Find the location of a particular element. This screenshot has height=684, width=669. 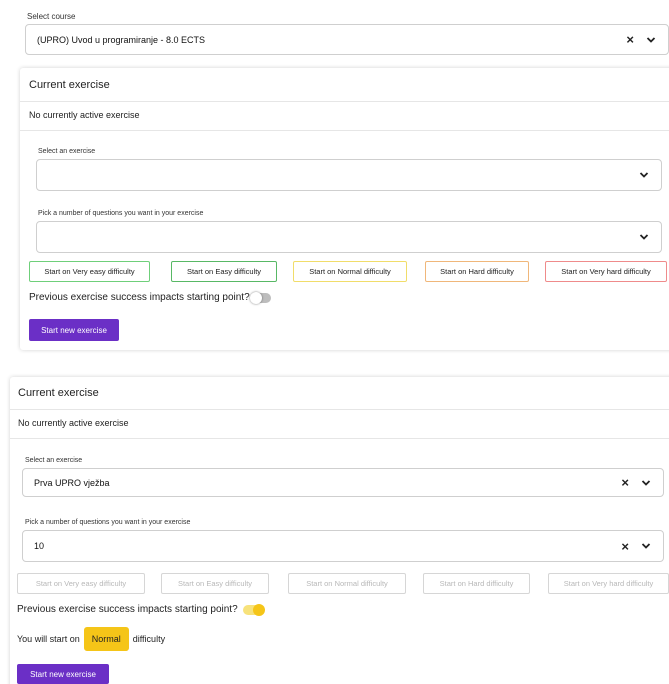

exercise-select-value: Prva UPRO vježba is located at coordinates (72, 482).